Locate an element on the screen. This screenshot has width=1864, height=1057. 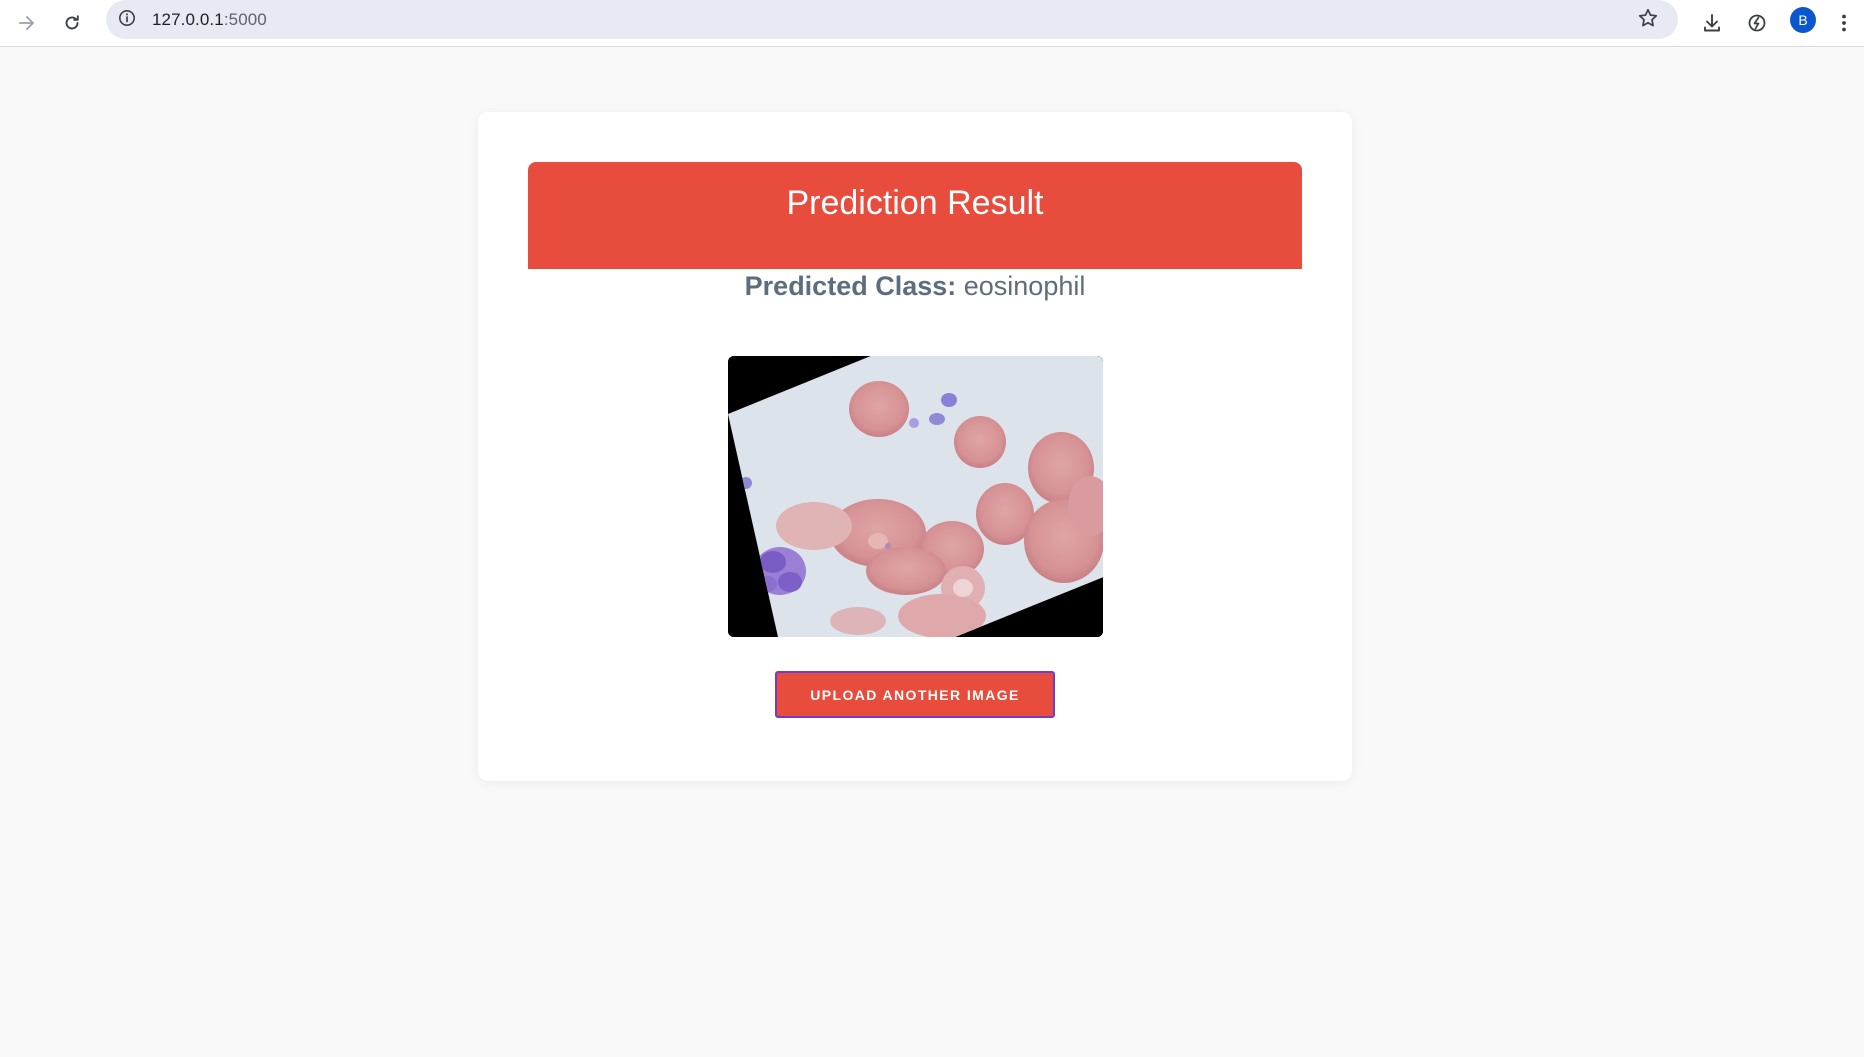
blood-smear-picture is located at coordinates (915, 496).